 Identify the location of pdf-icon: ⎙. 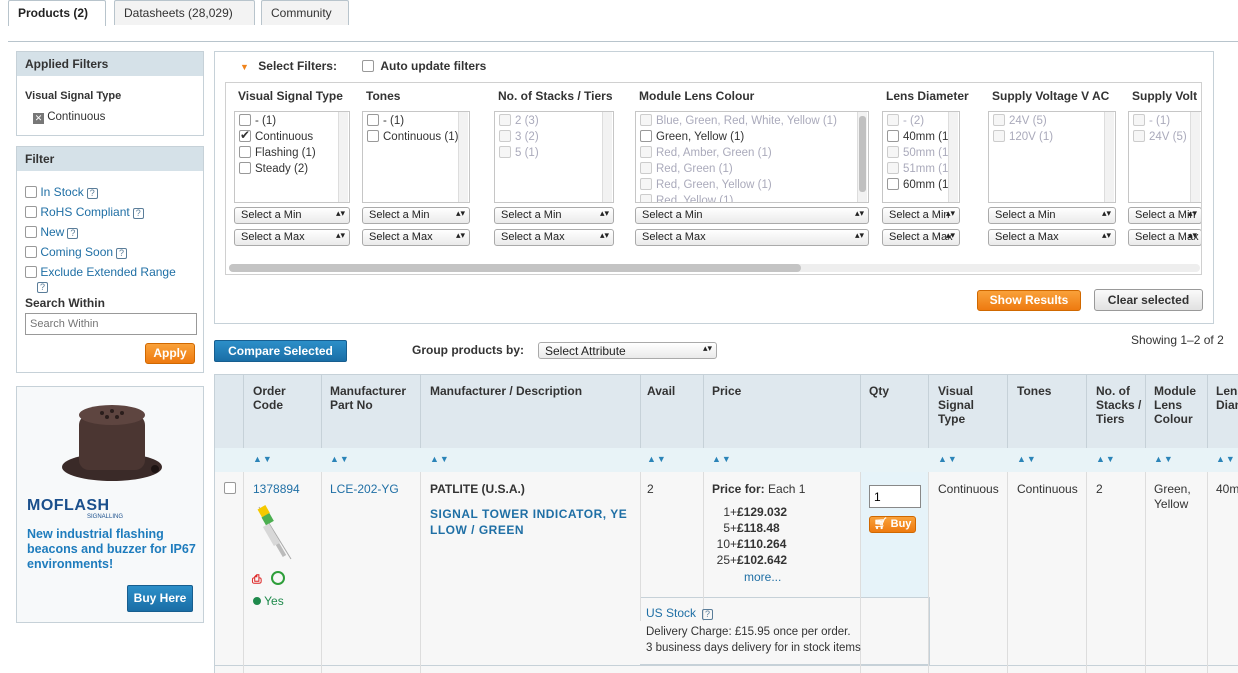
(257, 579).